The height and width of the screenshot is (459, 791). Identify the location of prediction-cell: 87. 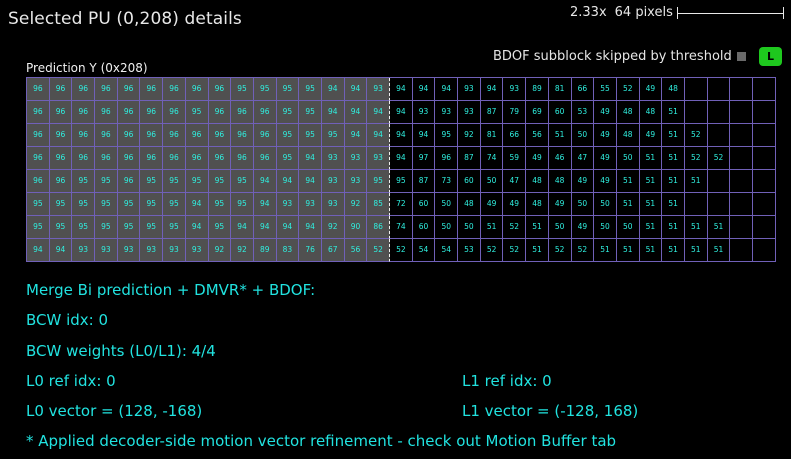
(492, 112).